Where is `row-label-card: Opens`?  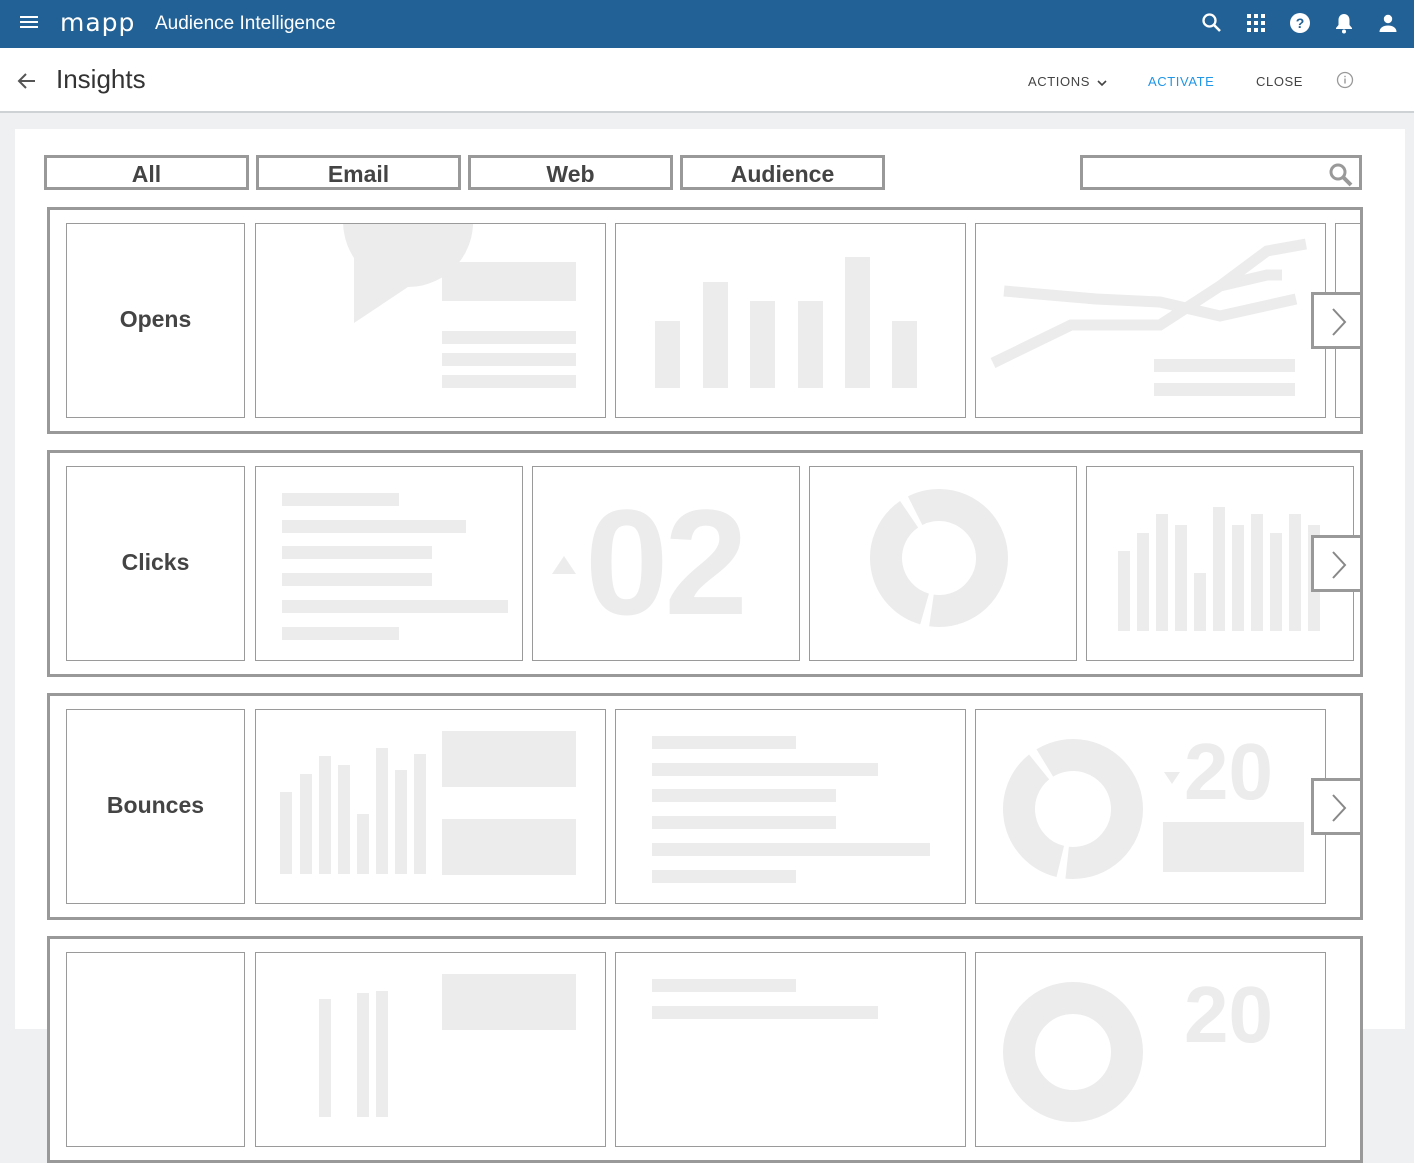 row-label-card: Opens is located at coordinates (155, 320).